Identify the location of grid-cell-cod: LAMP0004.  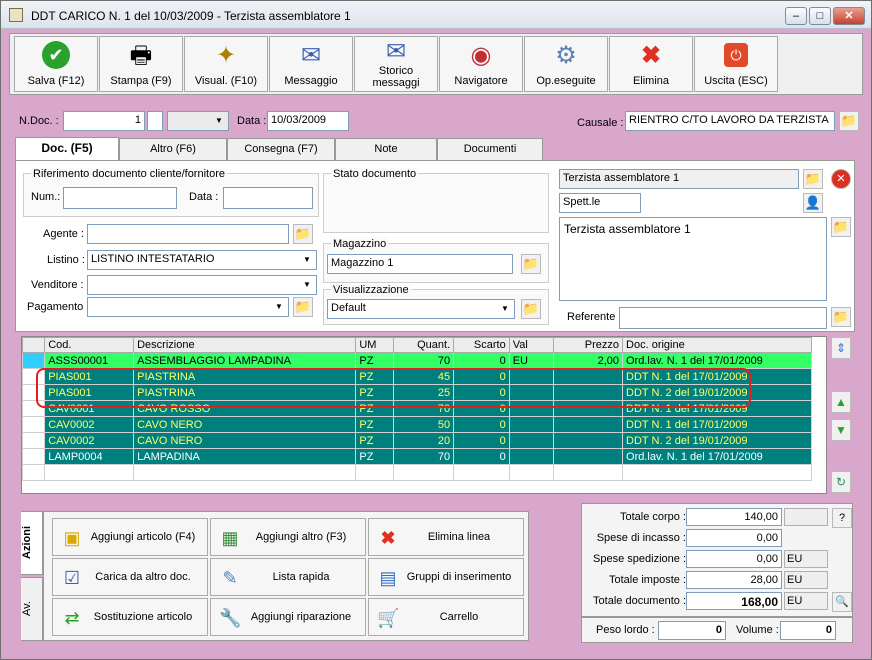
(89, 456).